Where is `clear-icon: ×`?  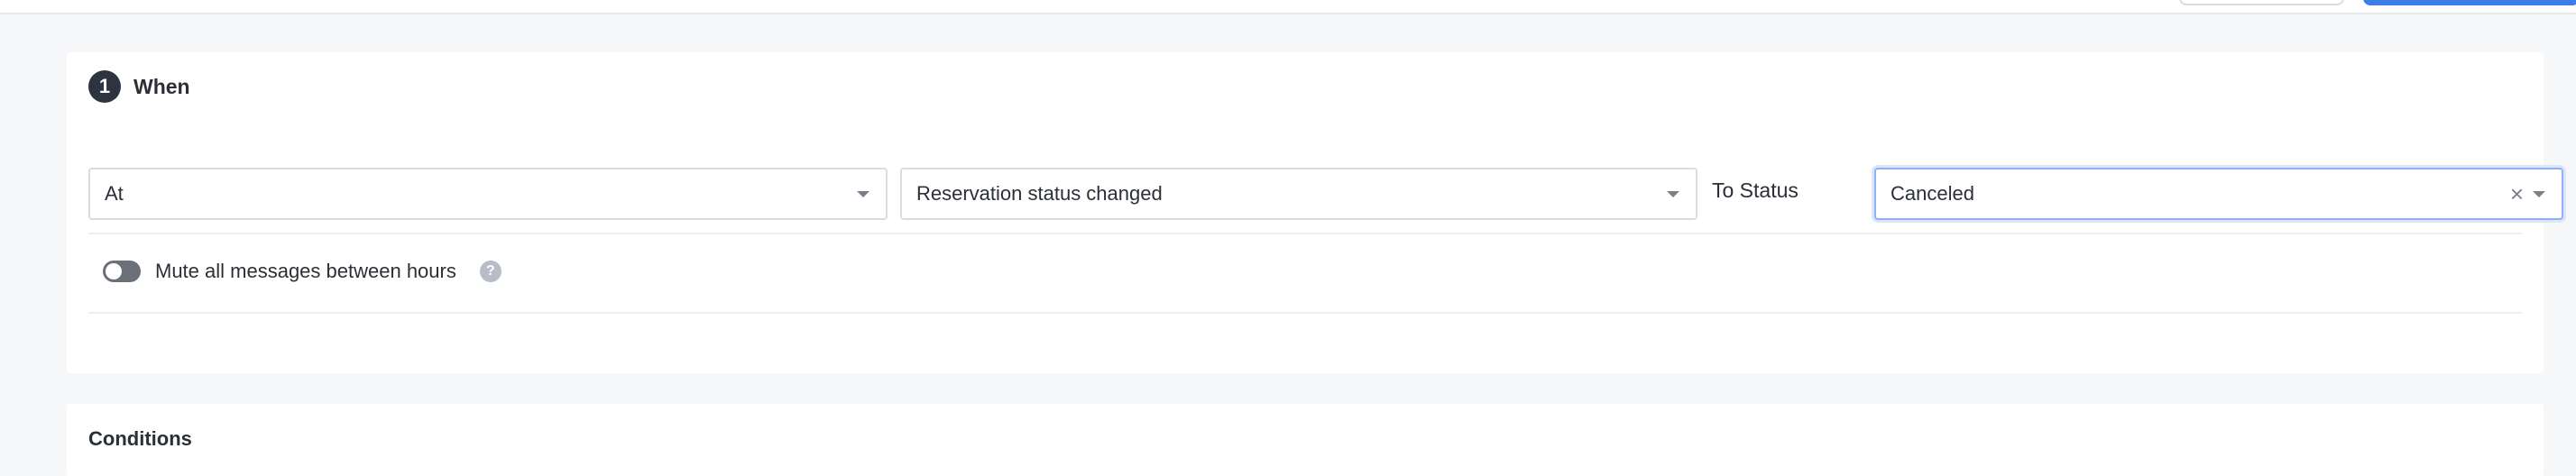 clear-icon: × is located at coordinates (2517, 193).